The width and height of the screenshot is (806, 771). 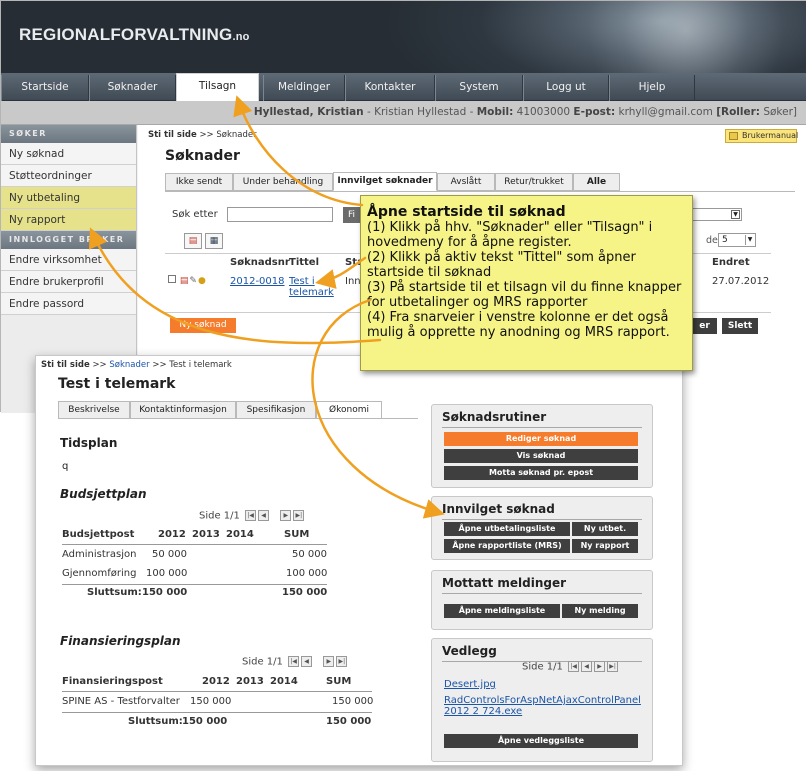 What do you see at coordinates (203, 325) in the screenshot?
I see `new-application-button: Ny søknad` at bounding box center [203, 325].